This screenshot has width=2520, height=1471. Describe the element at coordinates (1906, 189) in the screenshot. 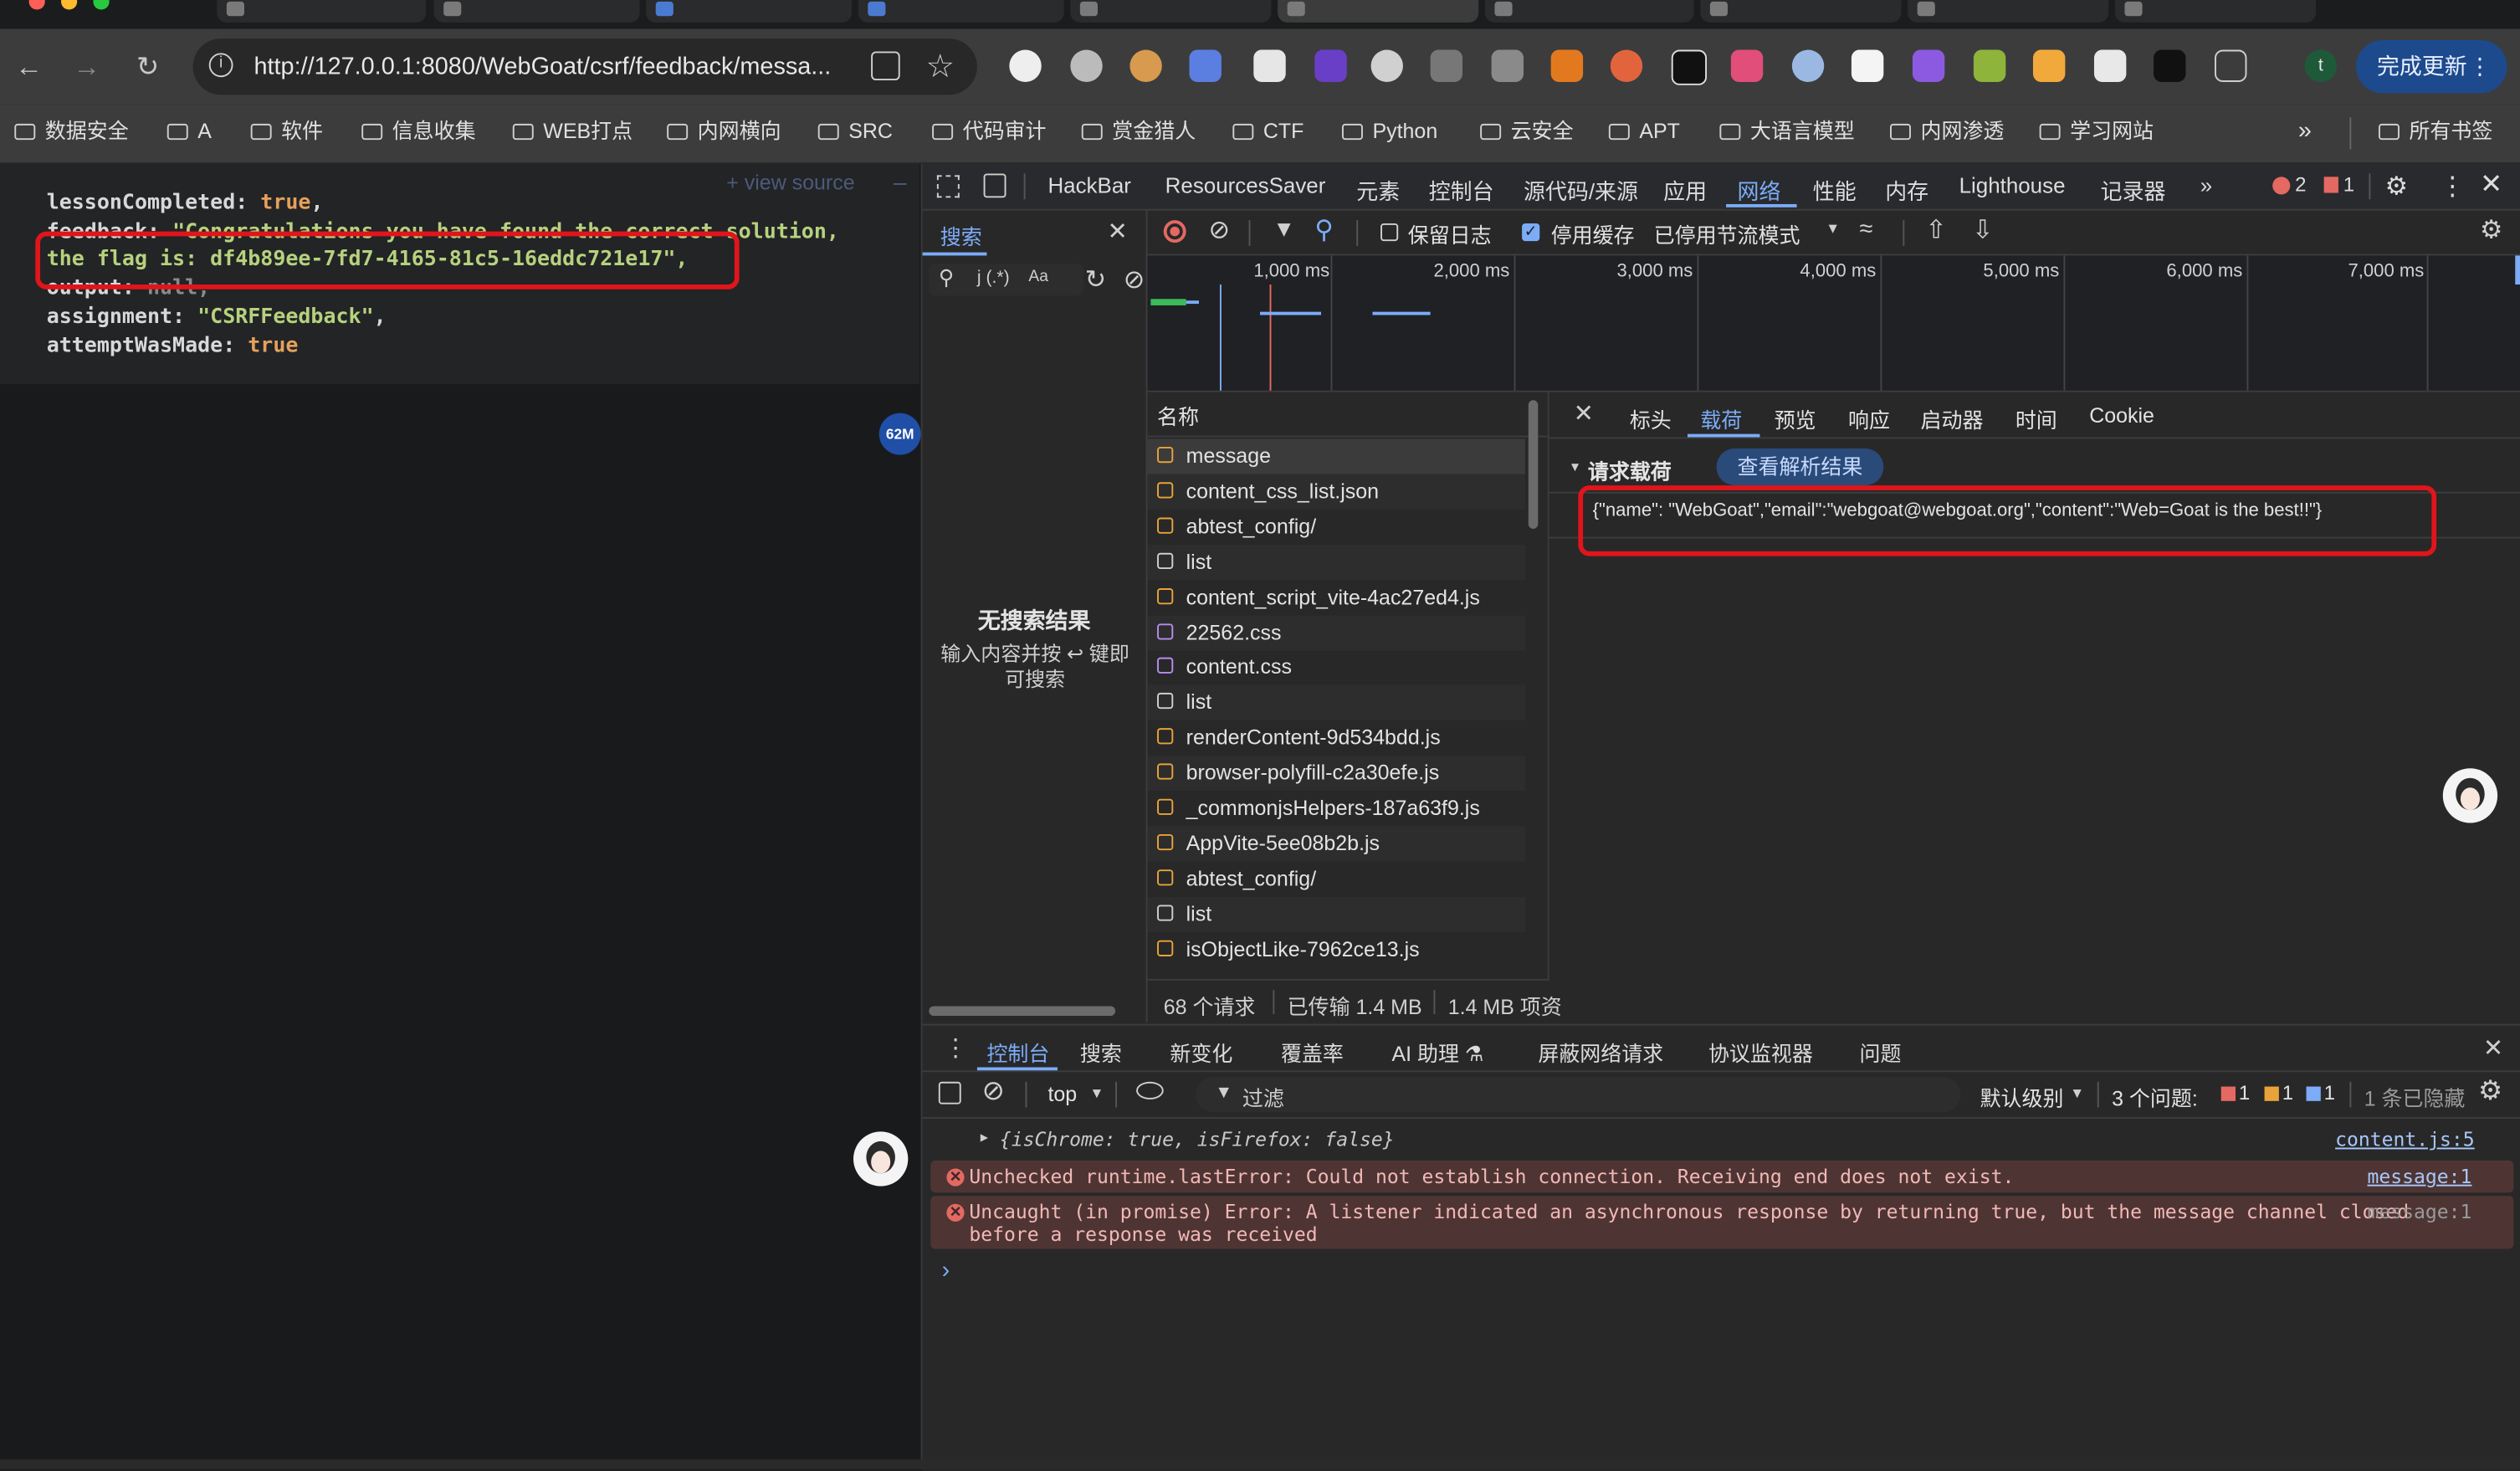

I see `tab-memory: 内存` at that location.